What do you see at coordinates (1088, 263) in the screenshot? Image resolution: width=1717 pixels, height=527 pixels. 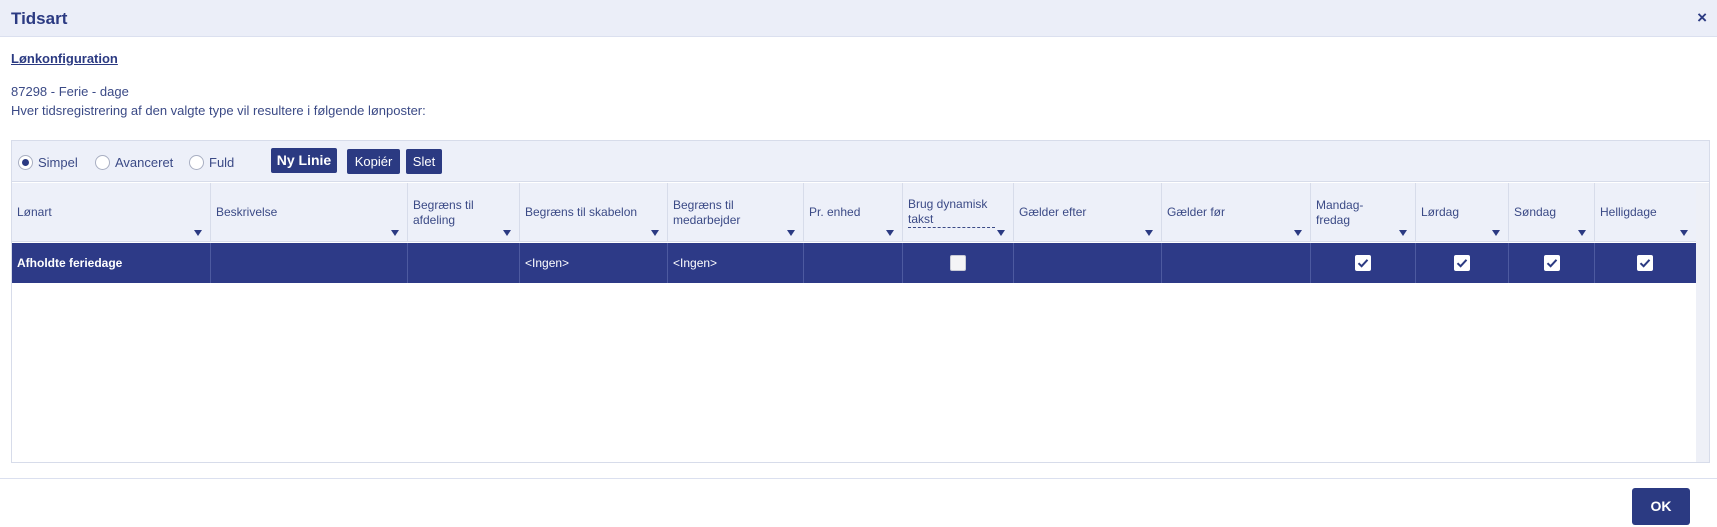 I see `cell-efter` at bounding box center [1088, 263].